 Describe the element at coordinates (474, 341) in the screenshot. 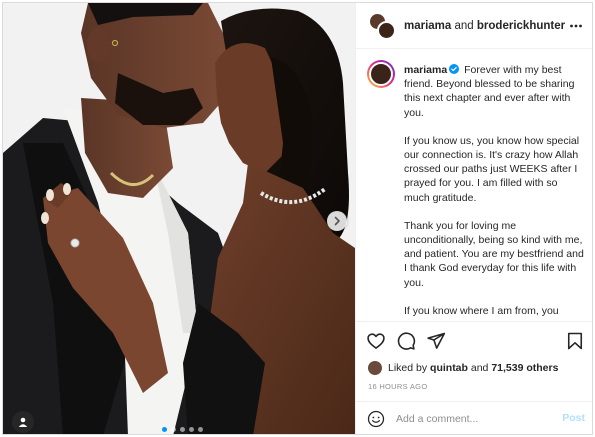

I see `post-actions` at that location.